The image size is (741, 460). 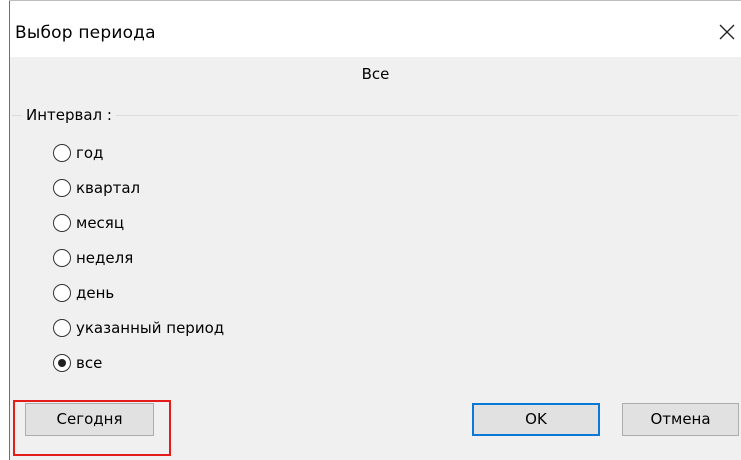 I want to click on radio-year: год, so click(x=78, y=153).